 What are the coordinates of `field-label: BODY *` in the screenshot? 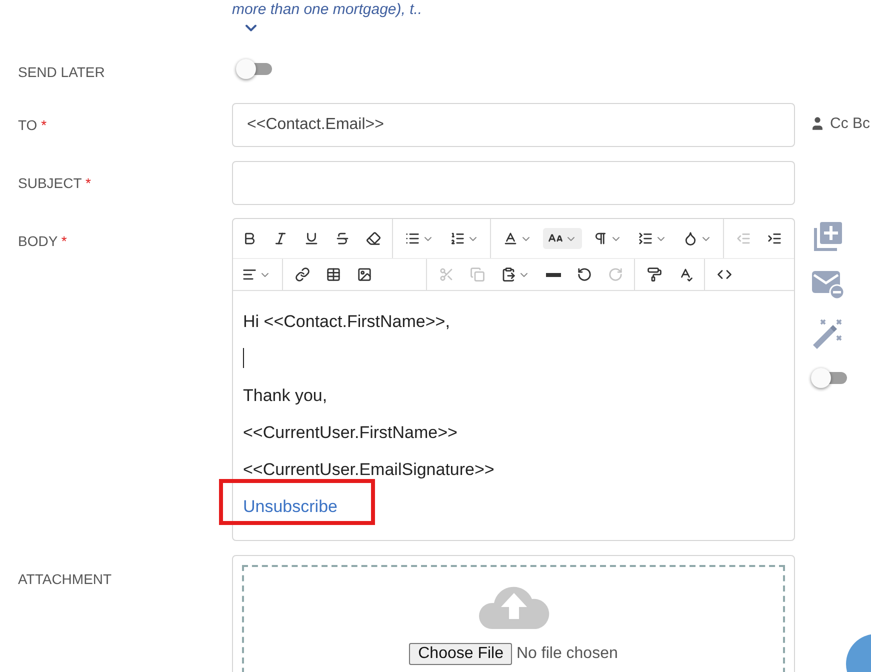 It's located at (43, 240).